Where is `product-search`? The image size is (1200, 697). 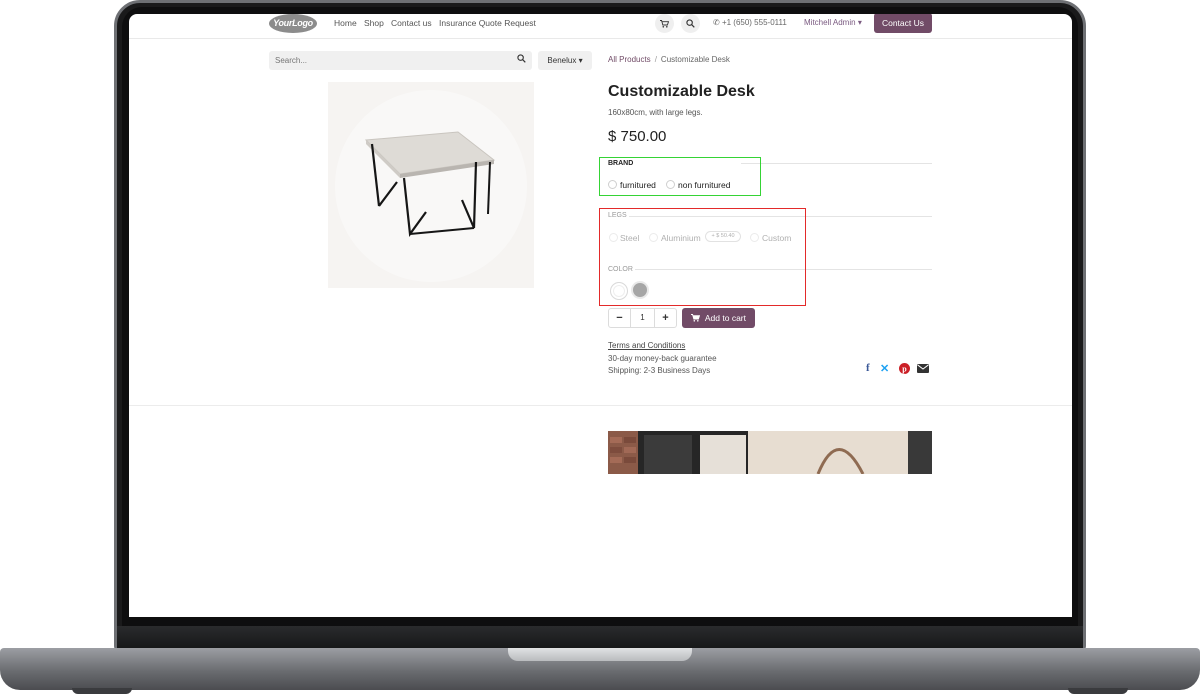
product-search is located at coordinates (400, 60).